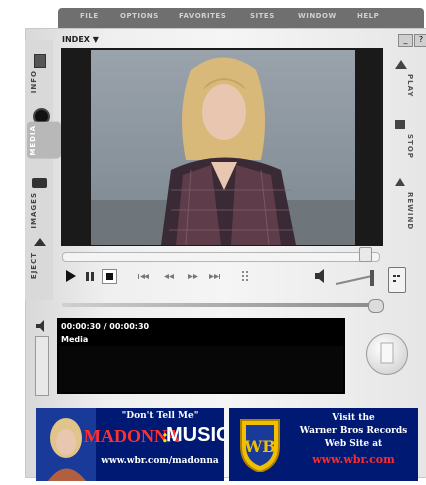 Image resolution: width=426 pixels, height=485 pixels. What do you see at coordinates (90, 276) in the screenshot?
I see `pause-icon` at bounding box center [90, 276].